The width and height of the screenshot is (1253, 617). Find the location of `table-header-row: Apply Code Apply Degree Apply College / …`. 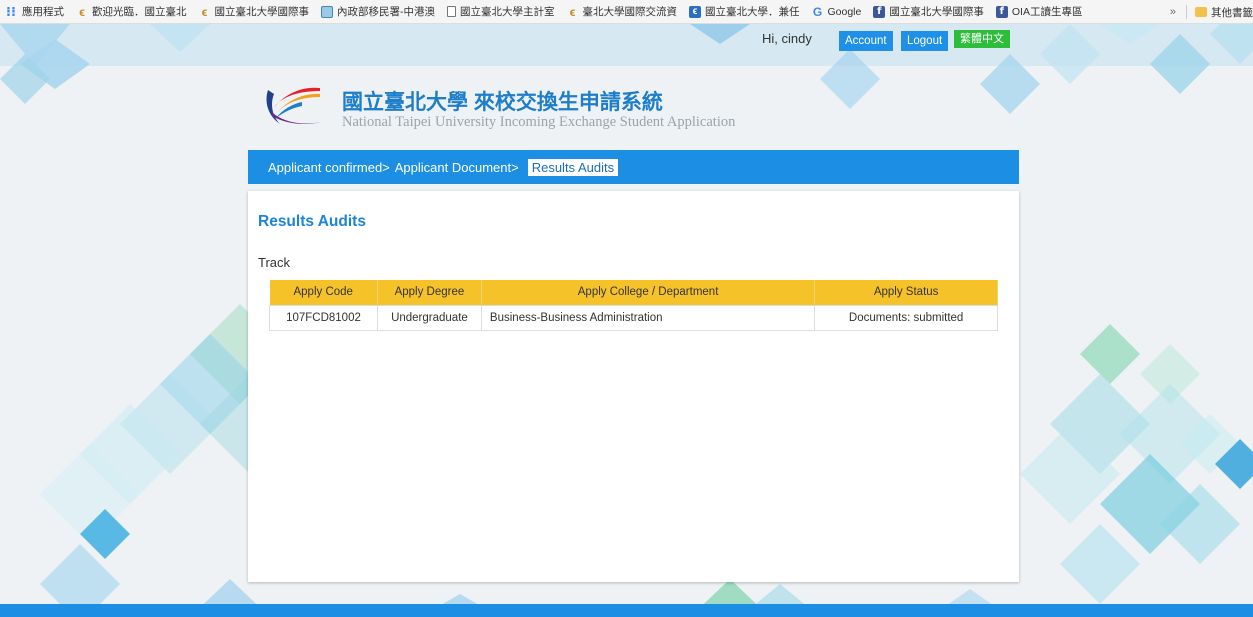

table-header-row: Apply Code Apply Degree Apply College / … is located at coordinates (633, 292).